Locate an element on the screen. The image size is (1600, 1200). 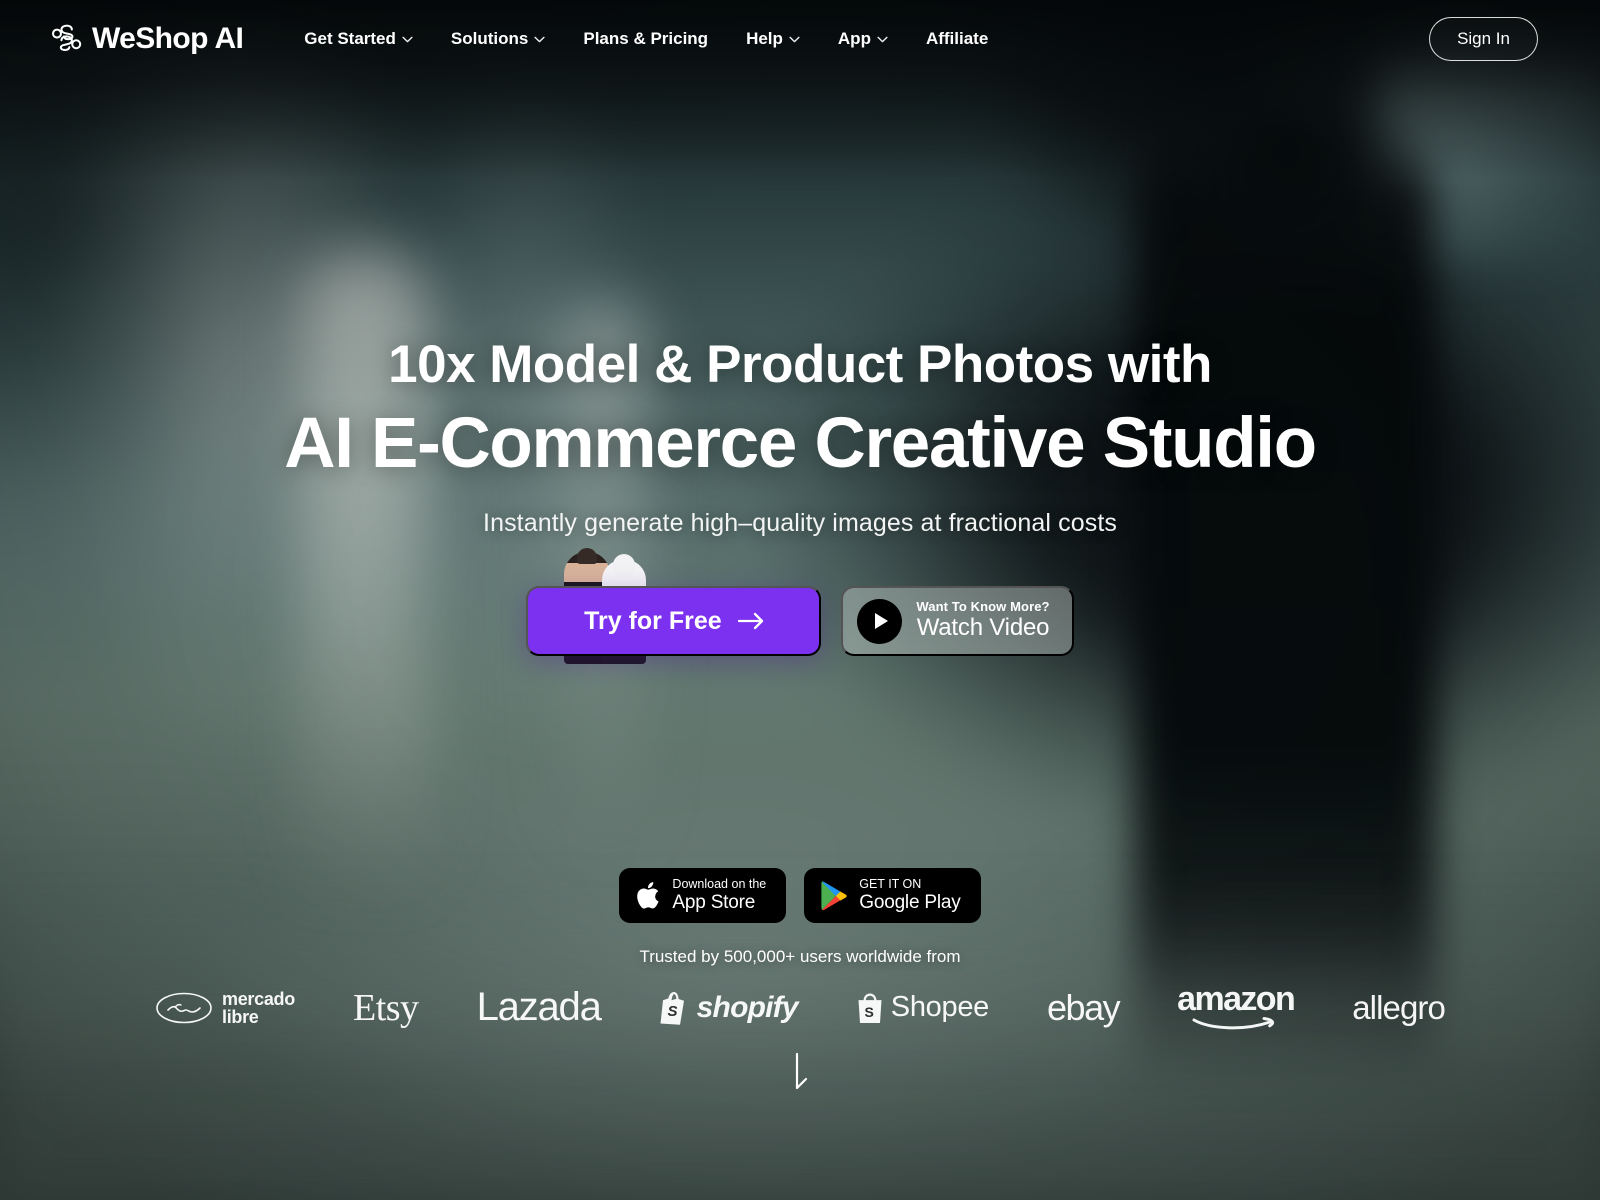
nav-item-app: App is located at coordinates (863, 39).